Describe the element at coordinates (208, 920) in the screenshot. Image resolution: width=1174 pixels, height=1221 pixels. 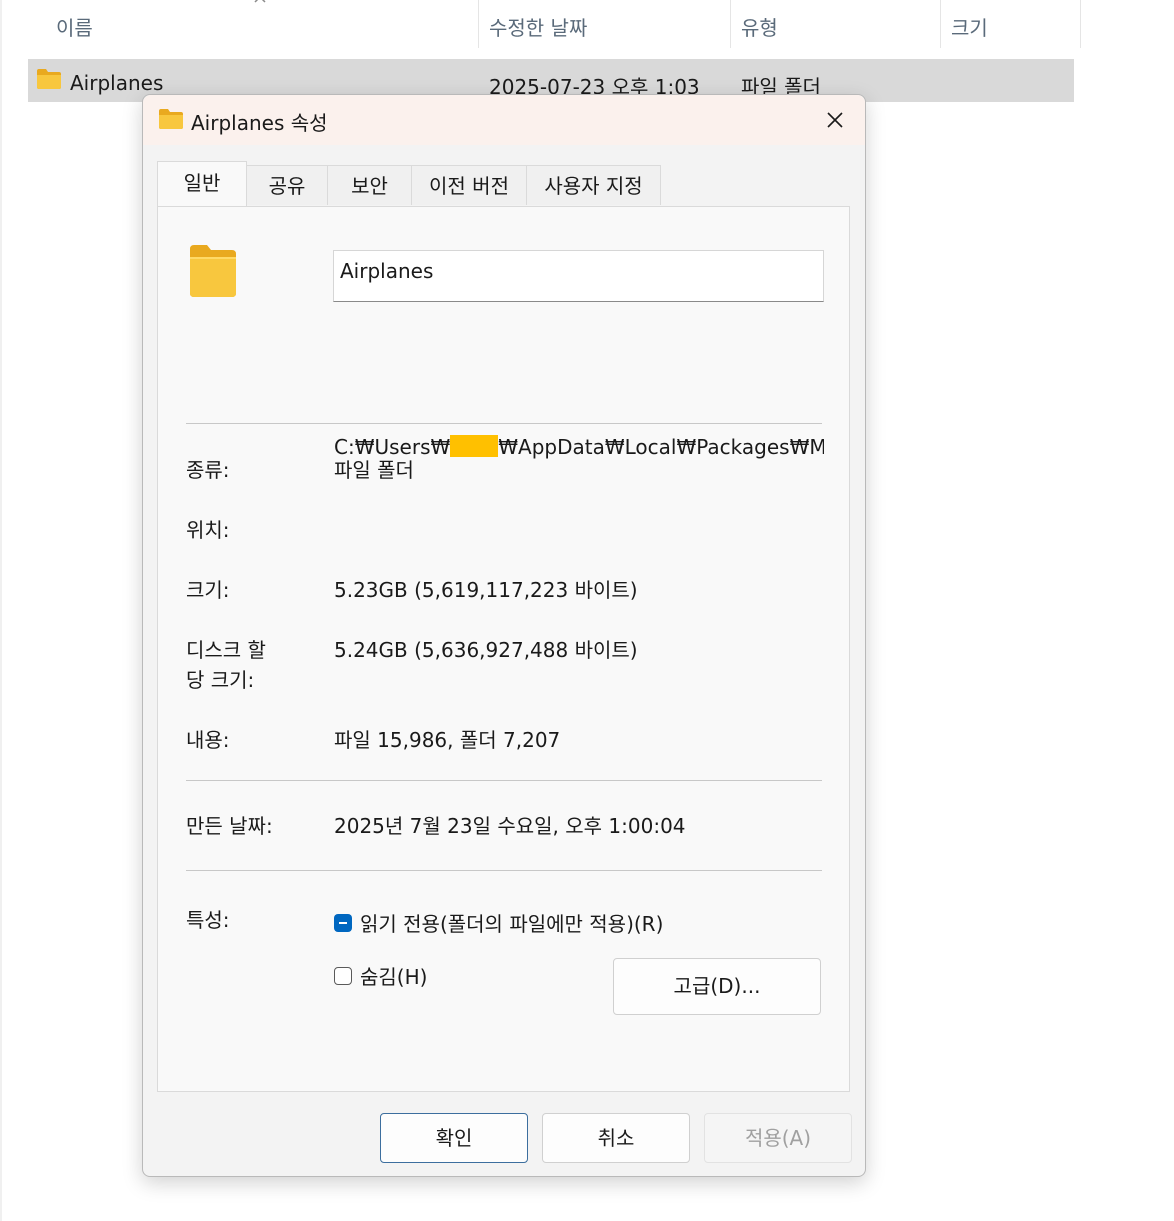
I see `attributes-label: 특성:` at that location.